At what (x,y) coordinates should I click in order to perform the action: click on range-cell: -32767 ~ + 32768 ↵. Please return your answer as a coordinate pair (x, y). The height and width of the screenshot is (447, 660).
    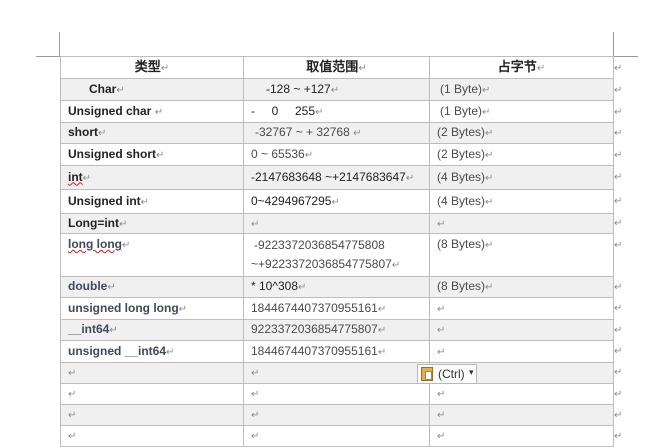
    Looking at the image, I should click on (336, 133).